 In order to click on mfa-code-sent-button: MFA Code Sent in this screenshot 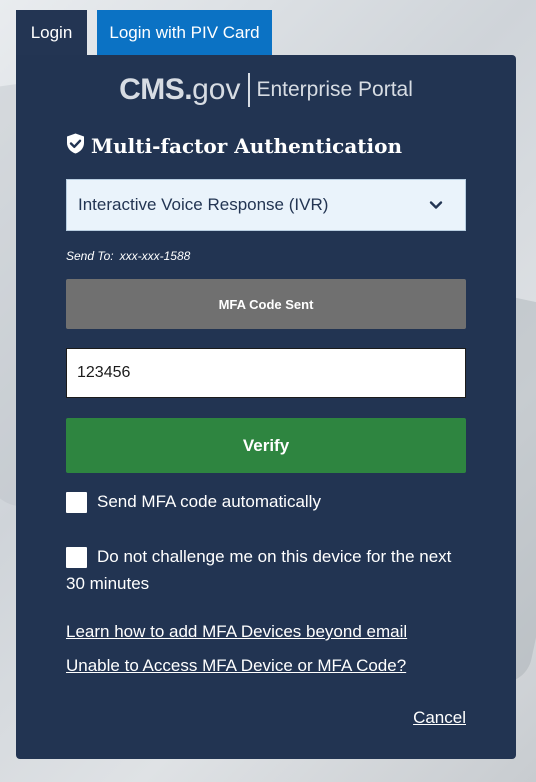, I will do `click(266, 304)`.